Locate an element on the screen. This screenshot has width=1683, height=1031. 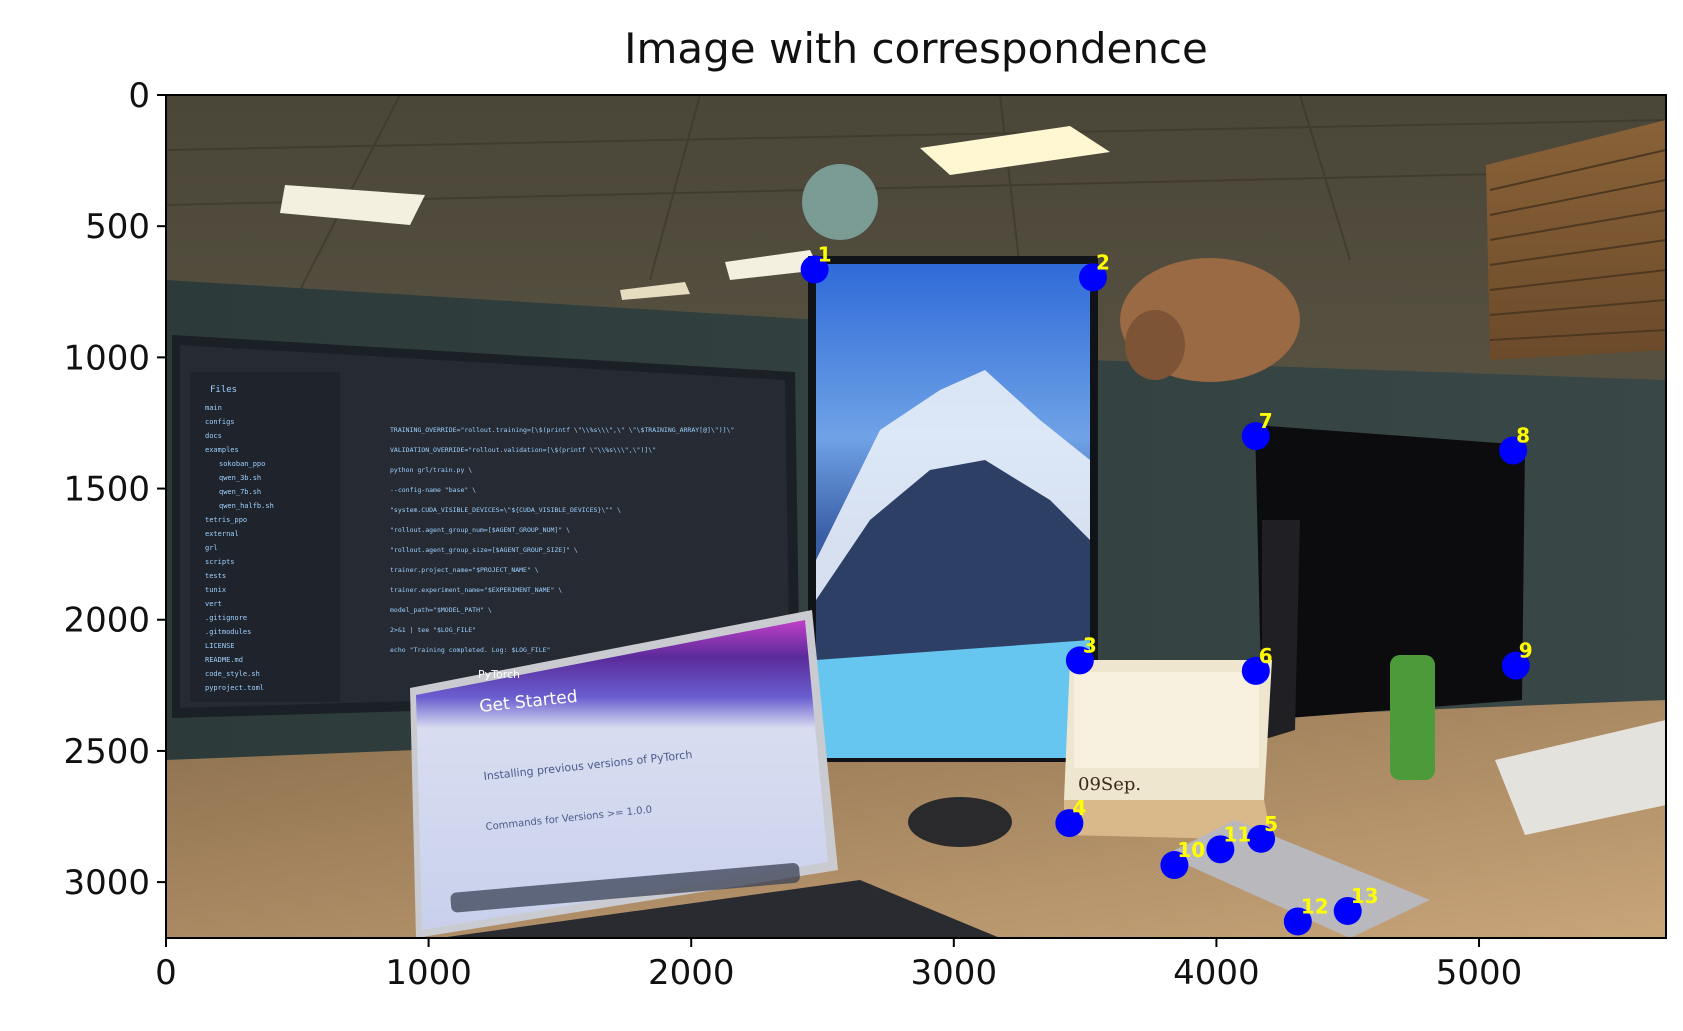
sidebar-item: main is located at coordinates (213, 408).